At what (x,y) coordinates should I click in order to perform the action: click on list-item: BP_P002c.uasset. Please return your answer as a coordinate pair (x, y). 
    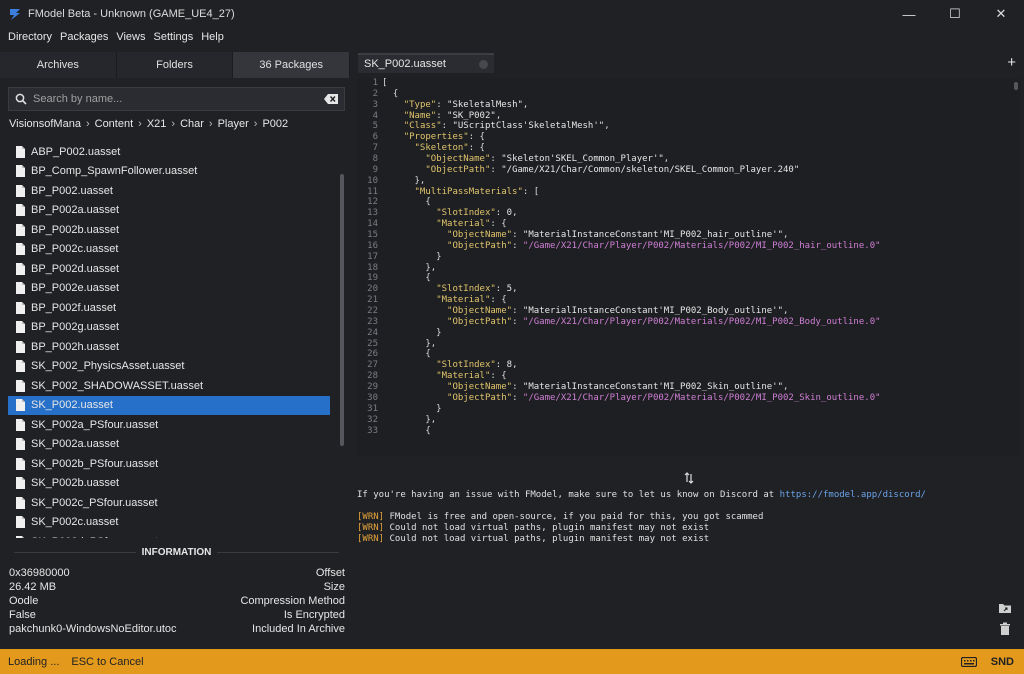
    Looking at the image, I should click on (170, 250).